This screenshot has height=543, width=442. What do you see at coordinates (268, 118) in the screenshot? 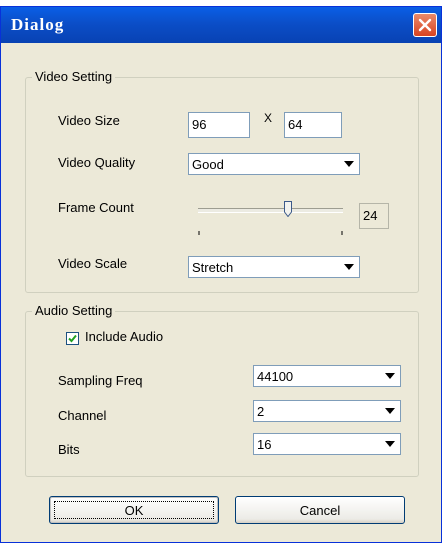
I see `video-size-x-separator: X` at bounding box center [268, 118].